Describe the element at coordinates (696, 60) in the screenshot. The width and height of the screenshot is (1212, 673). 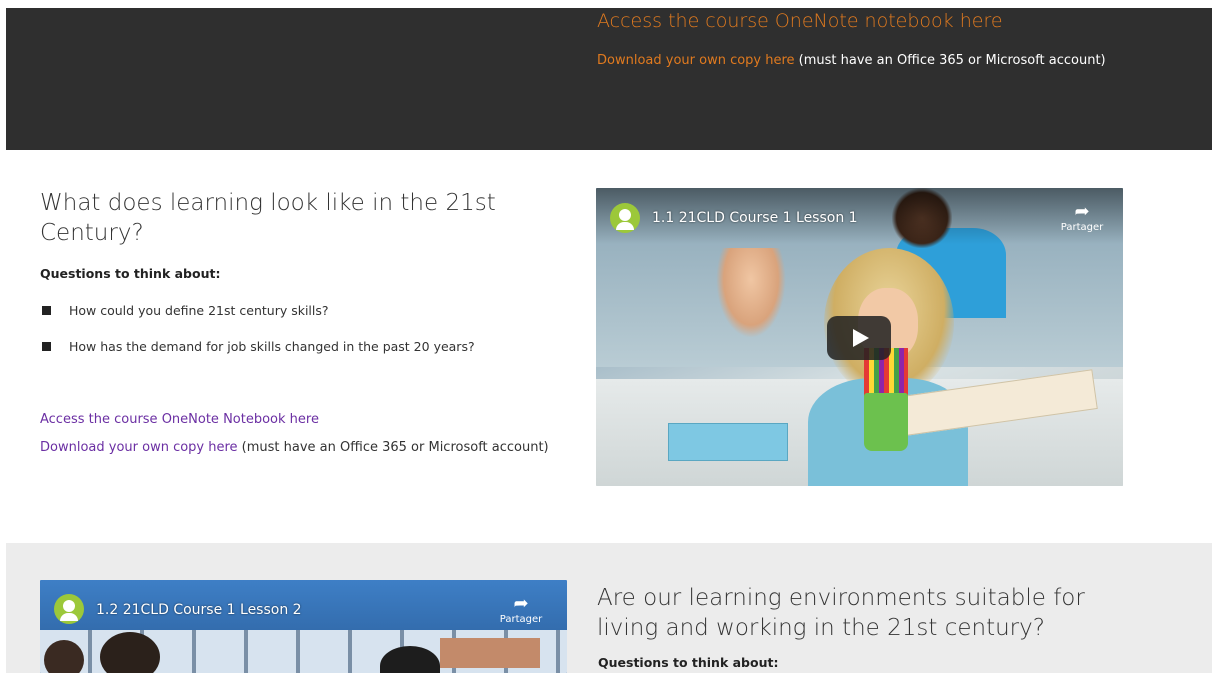
I see `banner-download-link: Download your own copy here` at that location.